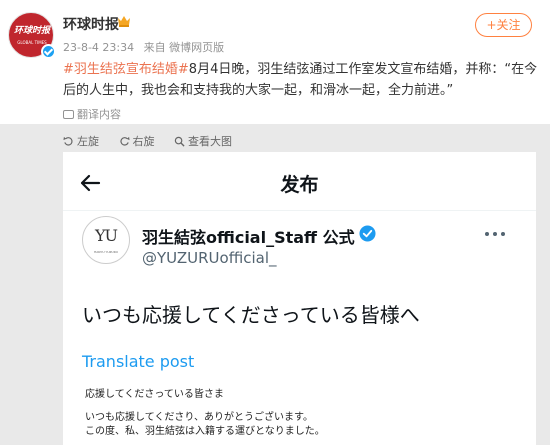  I want to click on translate-content-link: 翻译内容, so click(92, 114).